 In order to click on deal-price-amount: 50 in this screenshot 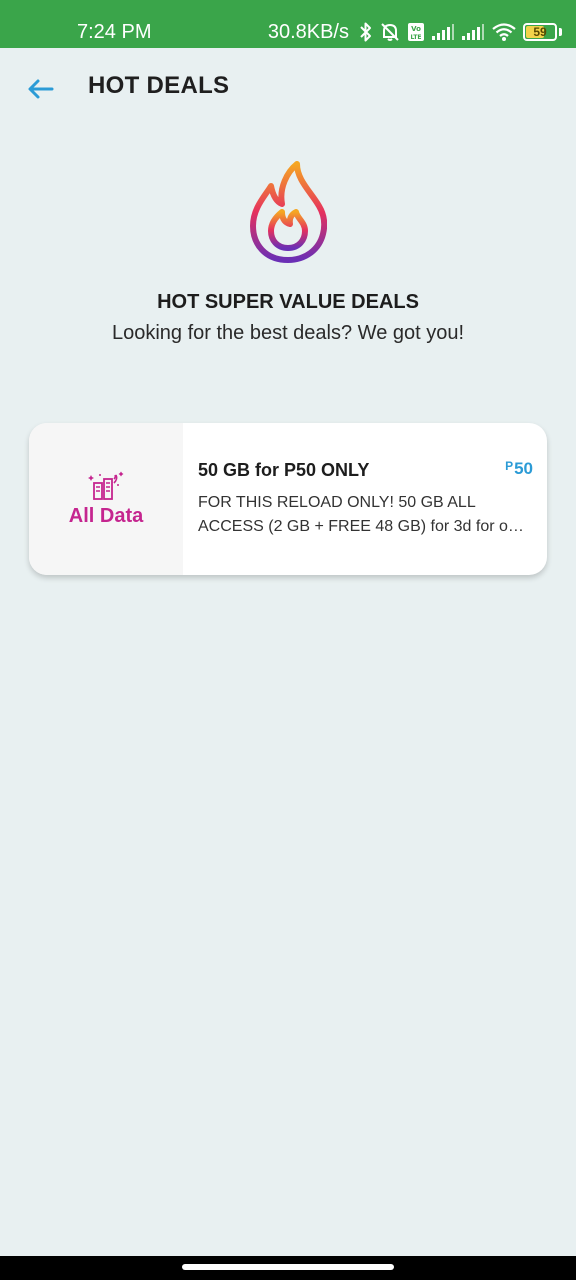, I will do `click(523, 468)`.